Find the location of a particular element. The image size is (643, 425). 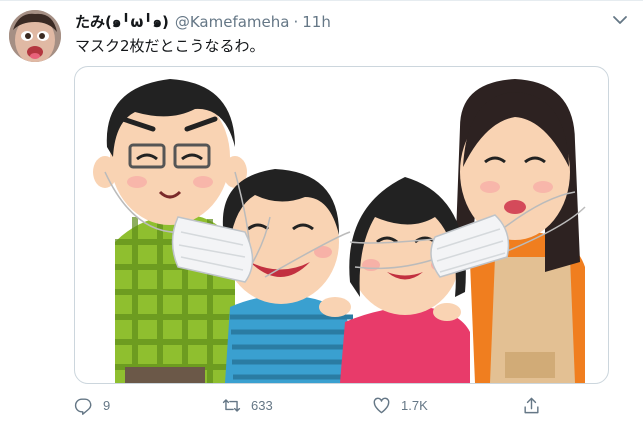

user-handle: @Kamefameha is located at coordinates (232, 22).